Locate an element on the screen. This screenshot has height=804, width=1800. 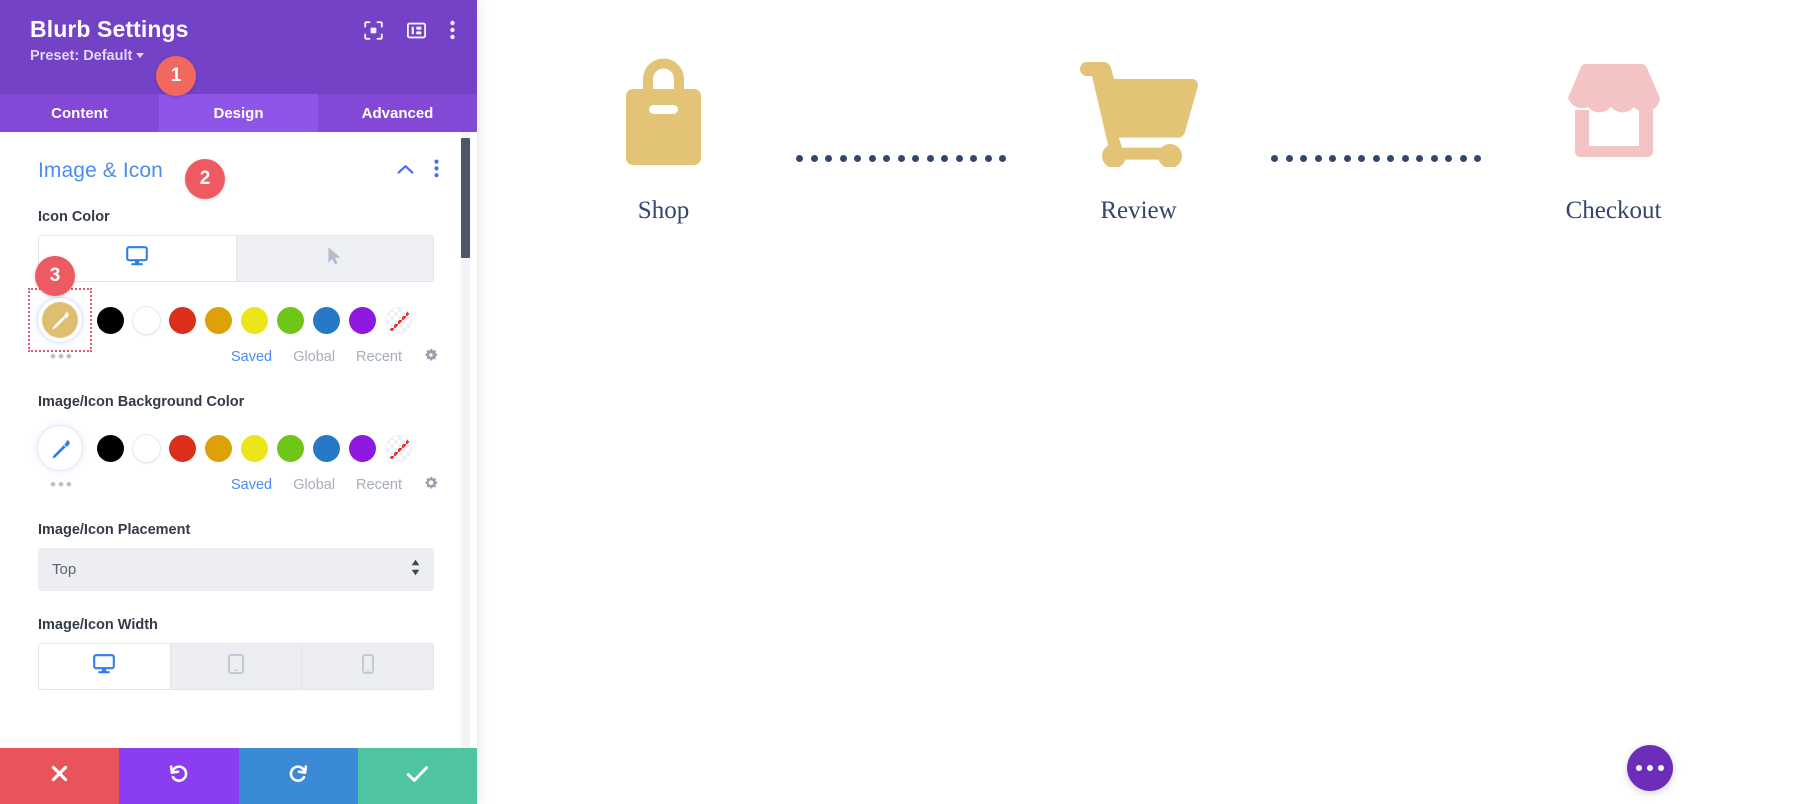
chevron-up-icon is located at coordinates (405, 171).